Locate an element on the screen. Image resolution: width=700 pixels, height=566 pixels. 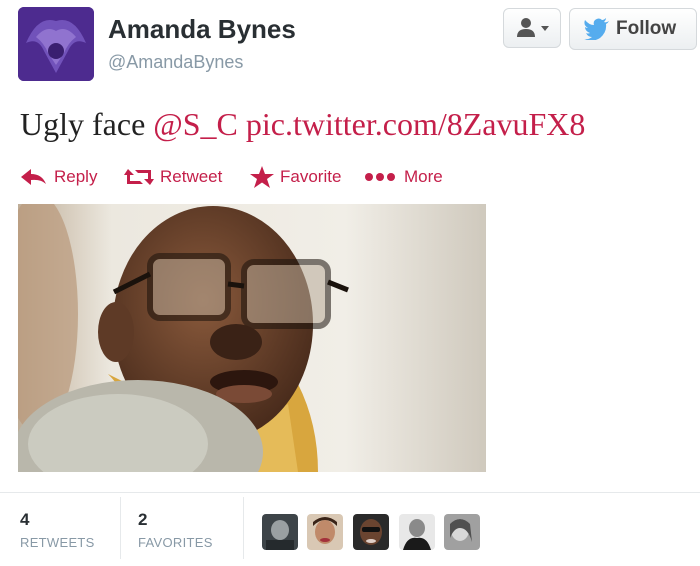
mention-link: @S_C is located at coordinates (195, 124).